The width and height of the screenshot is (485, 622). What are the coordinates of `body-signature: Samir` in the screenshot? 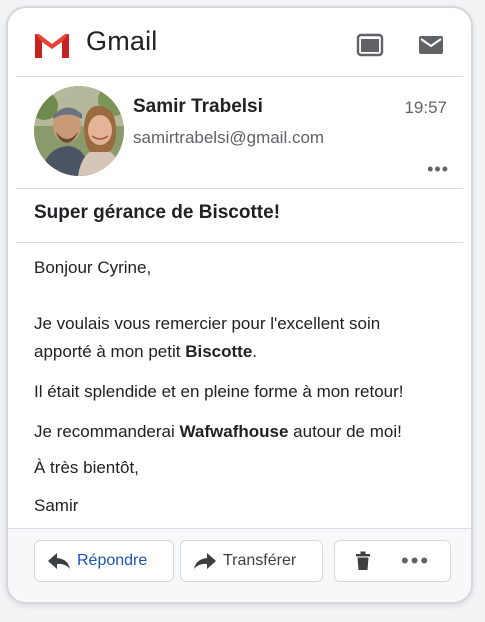 It's located at (56, 505).